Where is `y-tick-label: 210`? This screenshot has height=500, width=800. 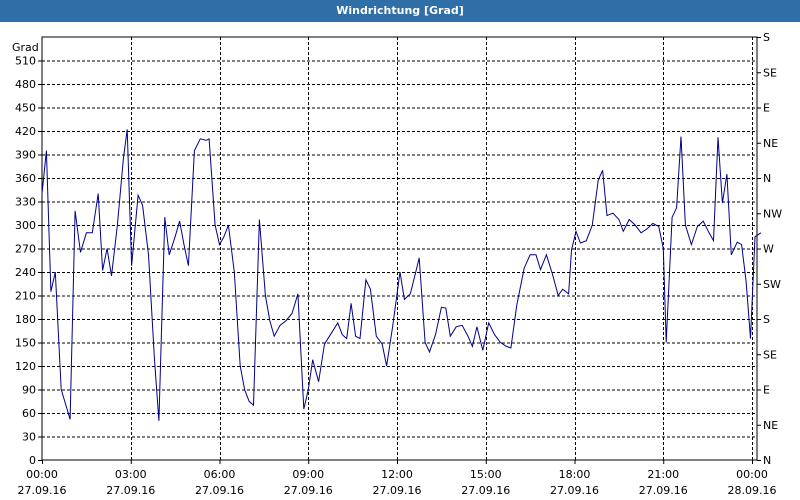
y-tick-label: 210 is located at coordinates (25, 296).